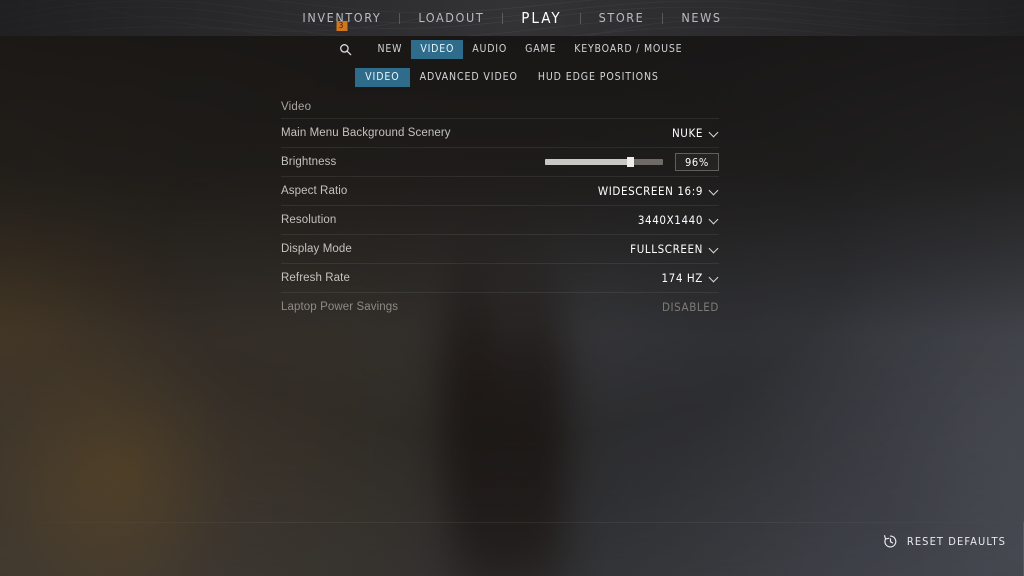 Image resolution: width=1024 pixels, height=576 pixels. I want to click on setting-label: Display Mode, so click(316, 249).